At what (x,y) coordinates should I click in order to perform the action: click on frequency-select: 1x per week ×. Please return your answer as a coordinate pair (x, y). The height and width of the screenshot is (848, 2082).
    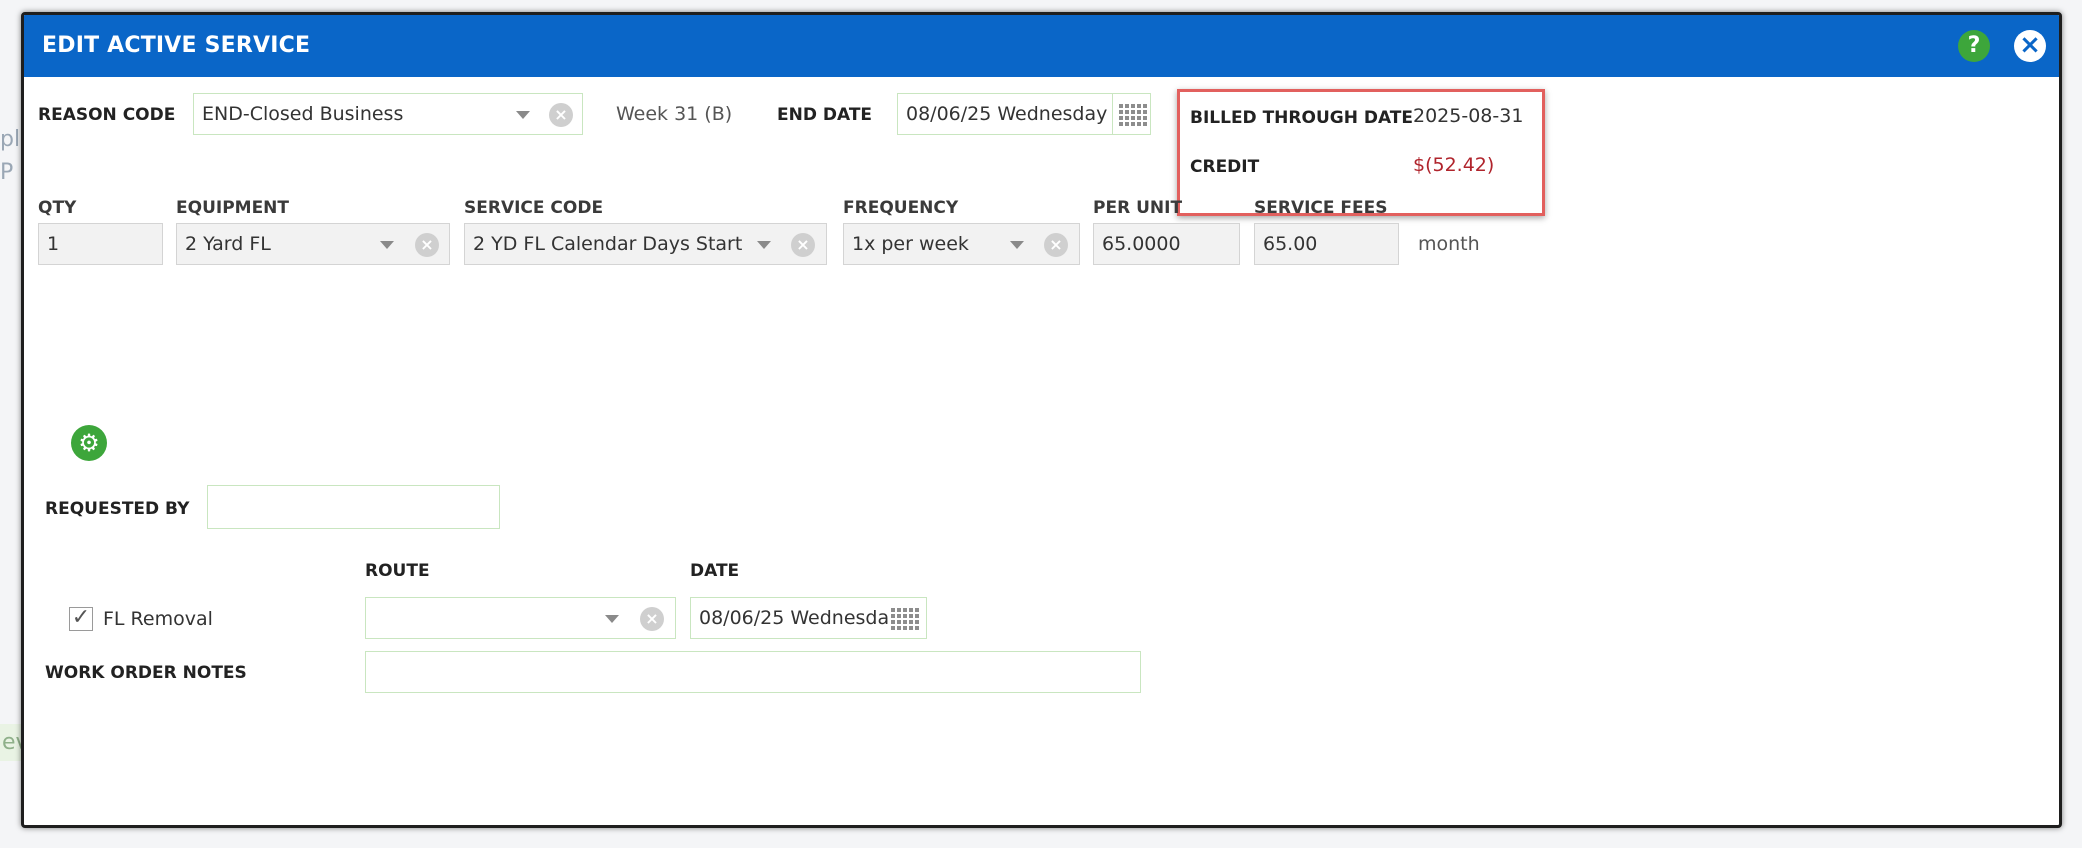
    Looking at the image, I should click on (961, 244).